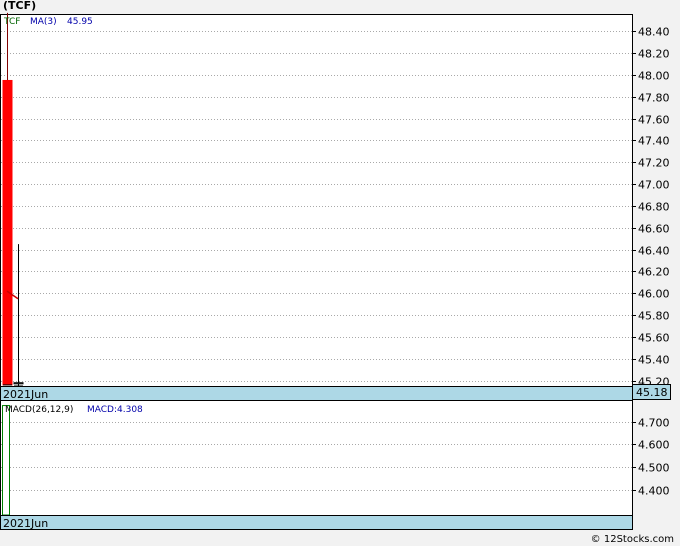 The image size is (680, 546). Describe the element at coordinates (39, 410) in the screenshot. I see `macd-legend-label: MACD(26,12,9)` at that location.